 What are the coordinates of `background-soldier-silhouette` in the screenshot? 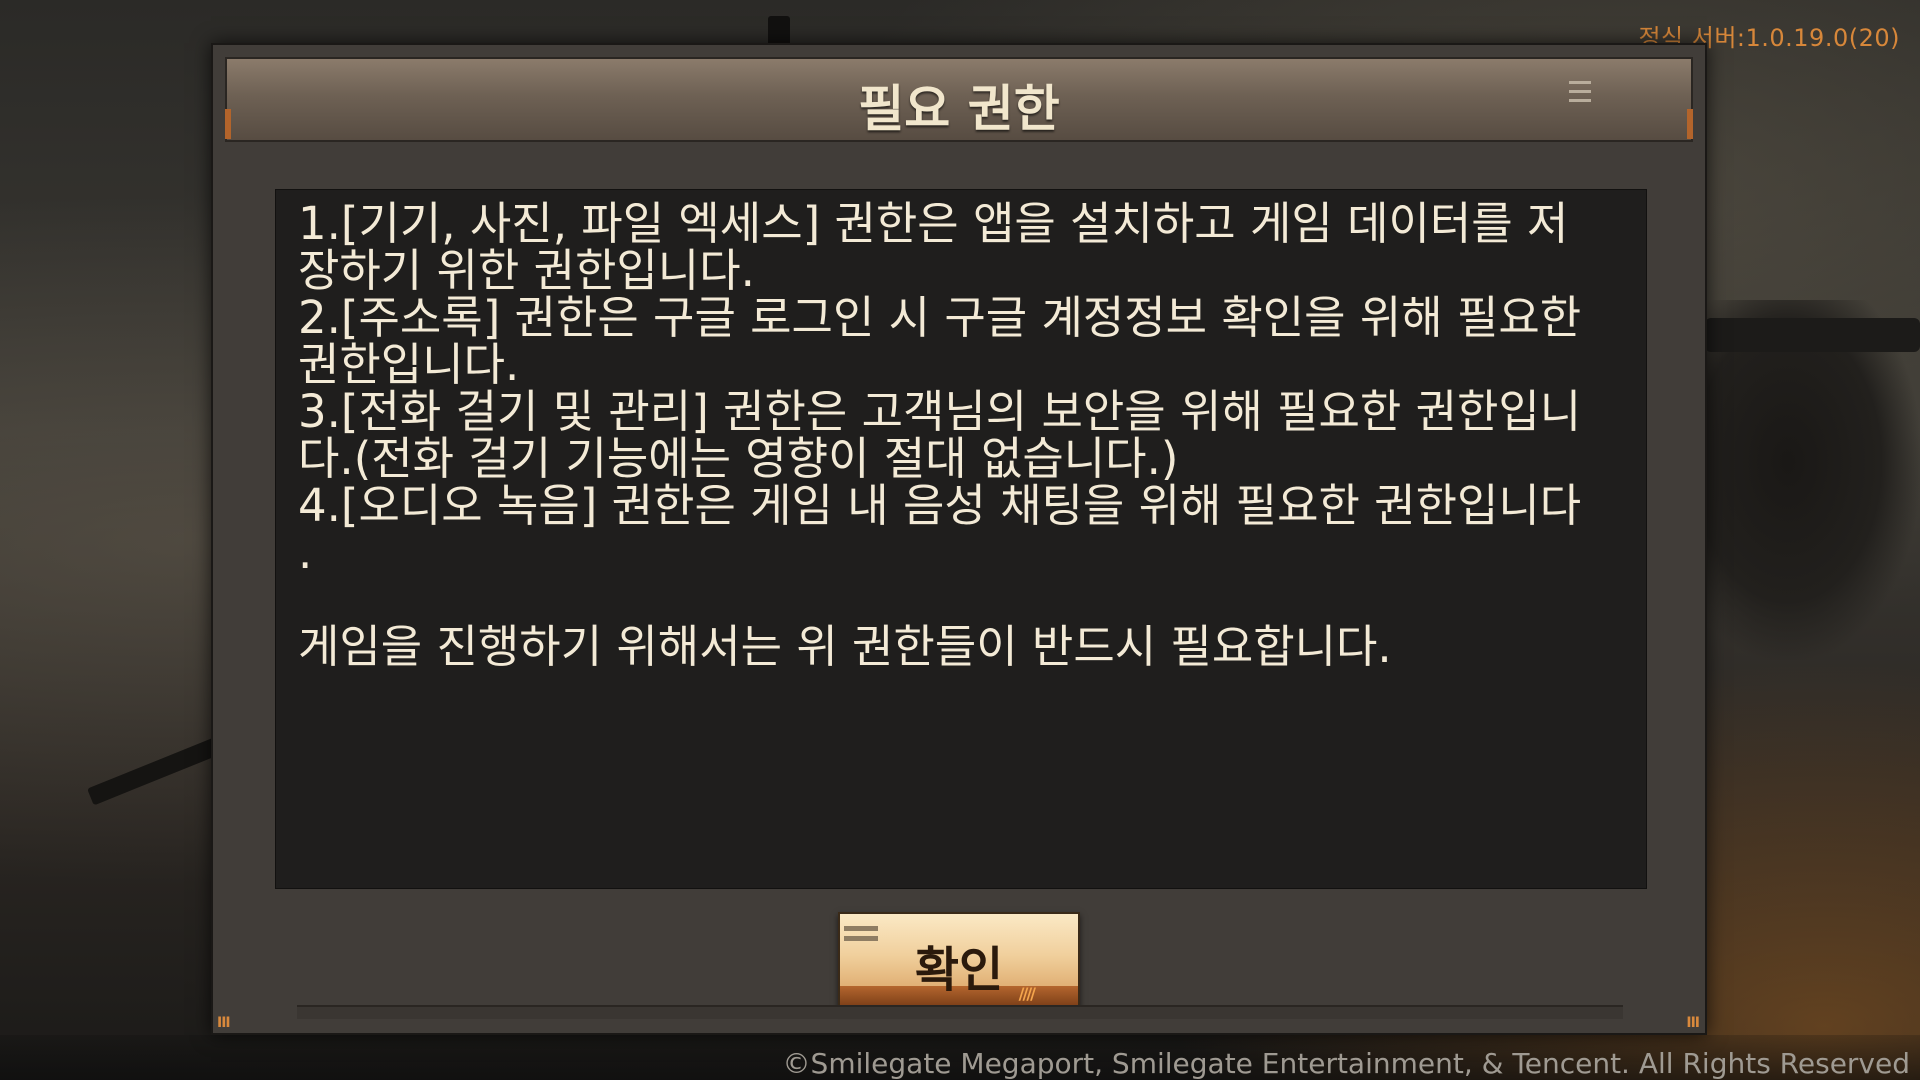 It's located at (1810, 480).